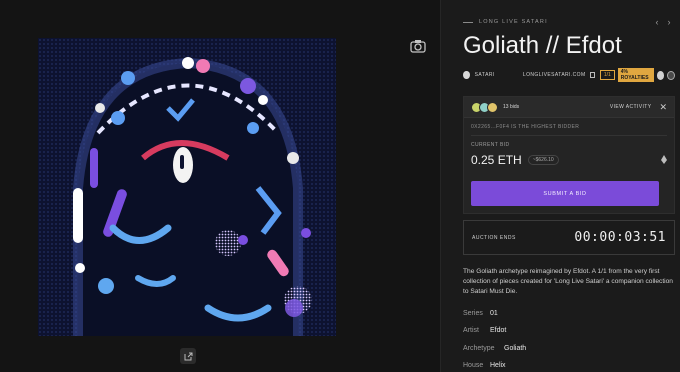 The width and height of the screenshot is (680, 372). Describe the element at coordinates (565, 22) in the screenshot. I see `collection-link: Long Live Satari` at that location.